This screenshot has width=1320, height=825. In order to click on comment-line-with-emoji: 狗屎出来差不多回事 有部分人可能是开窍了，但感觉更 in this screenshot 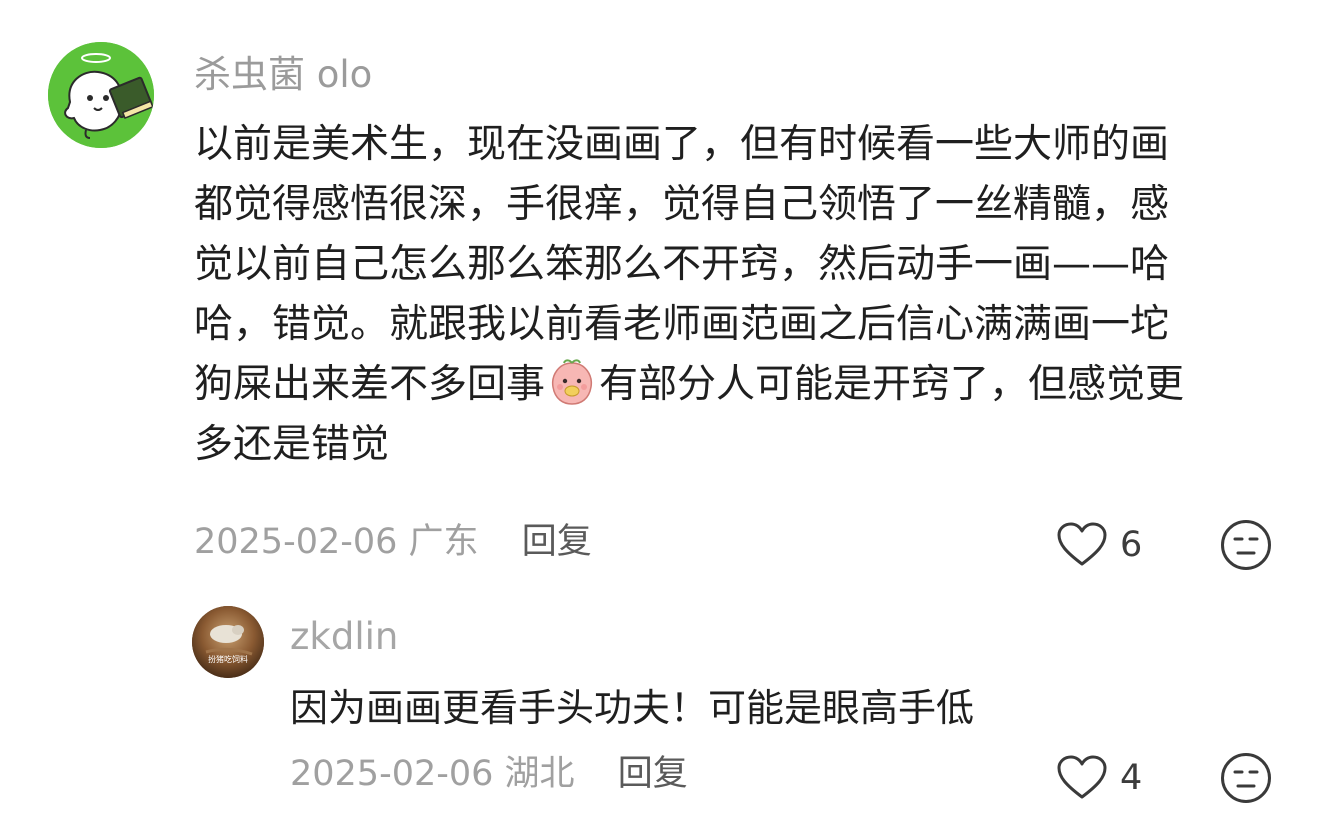, I will do `click(689, 385)`.